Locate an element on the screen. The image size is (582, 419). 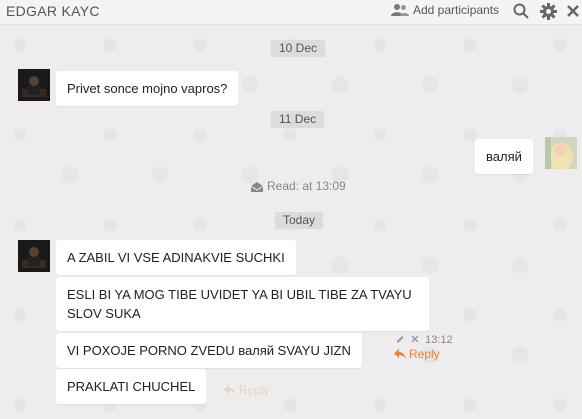
date-separator: Today is located at coordinates (299, 220).